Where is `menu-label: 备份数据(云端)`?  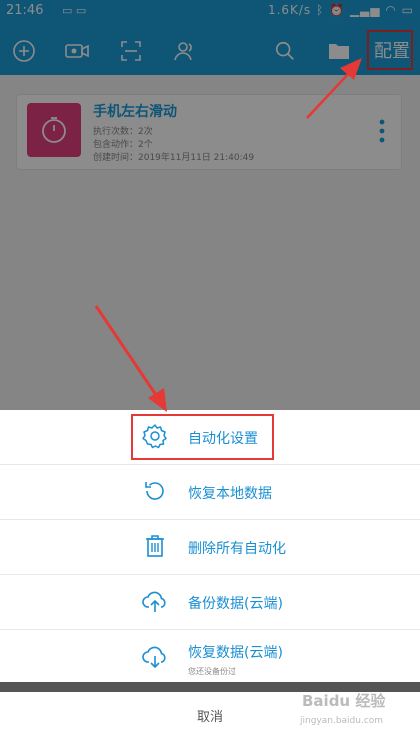
menu-label: 备份数据(云端) is located at coordinates (235, 604).